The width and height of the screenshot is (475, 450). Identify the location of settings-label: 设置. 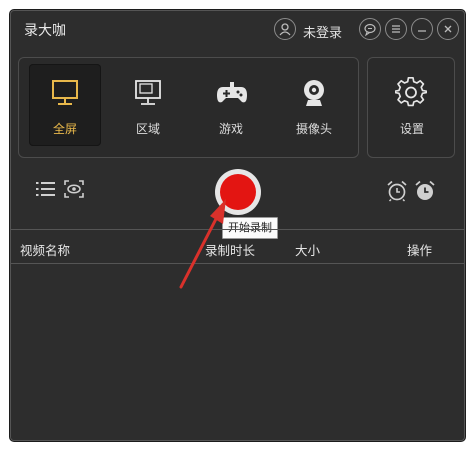
(411, 129).